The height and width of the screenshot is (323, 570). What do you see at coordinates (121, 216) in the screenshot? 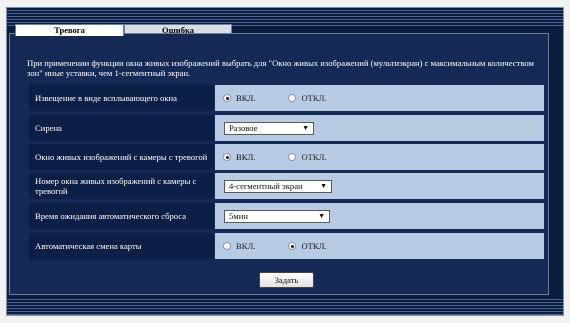
I see `auto-reset-label: Время ожидания автоматического сброса` at bounding box center [121, 216].